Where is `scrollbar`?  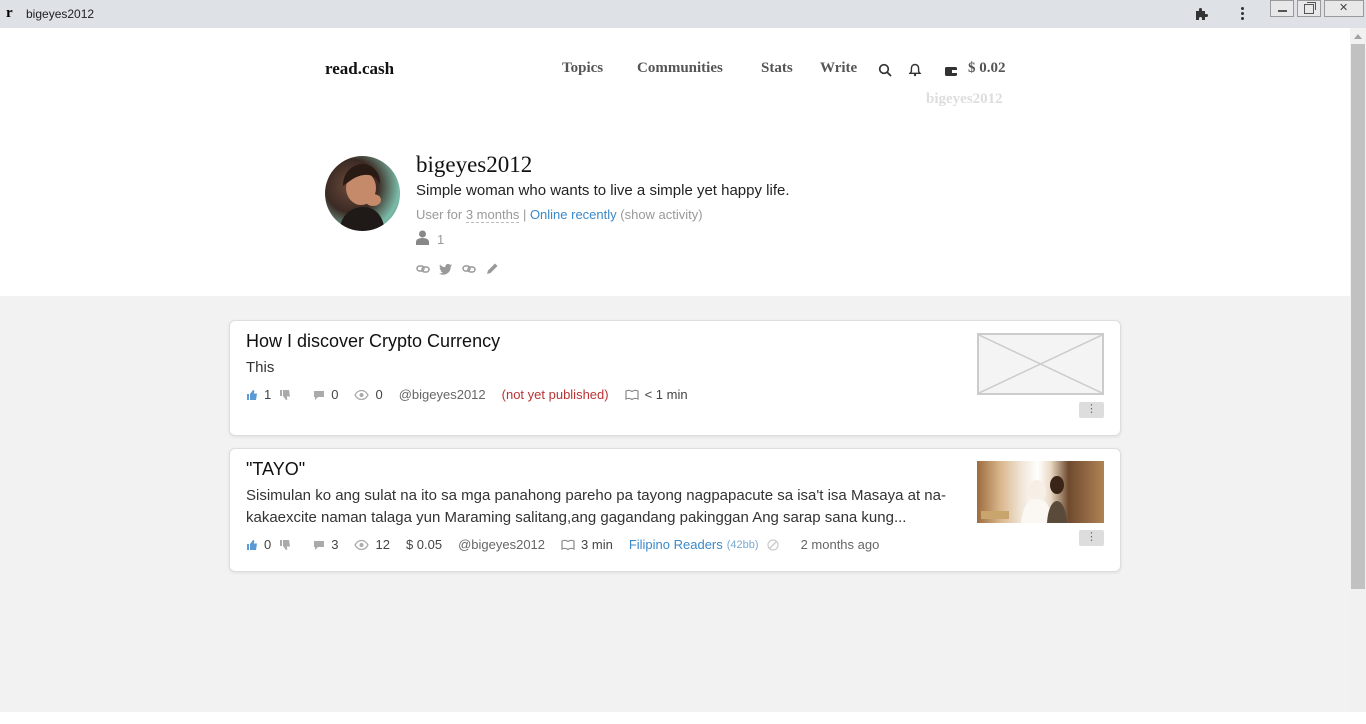
scrollbar is located at coordinates (1358, 370).